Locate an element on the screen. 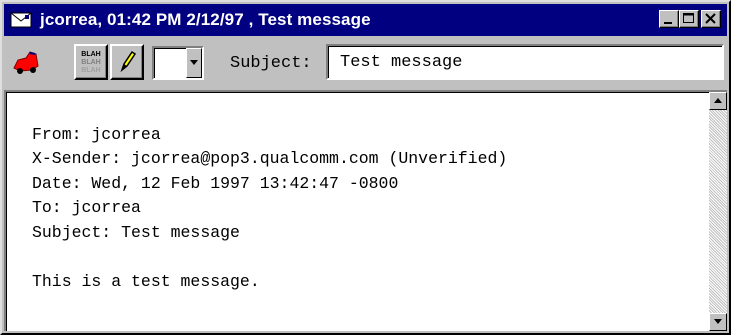  header-to: To: jcorrea is located at coordinates (86, 207).